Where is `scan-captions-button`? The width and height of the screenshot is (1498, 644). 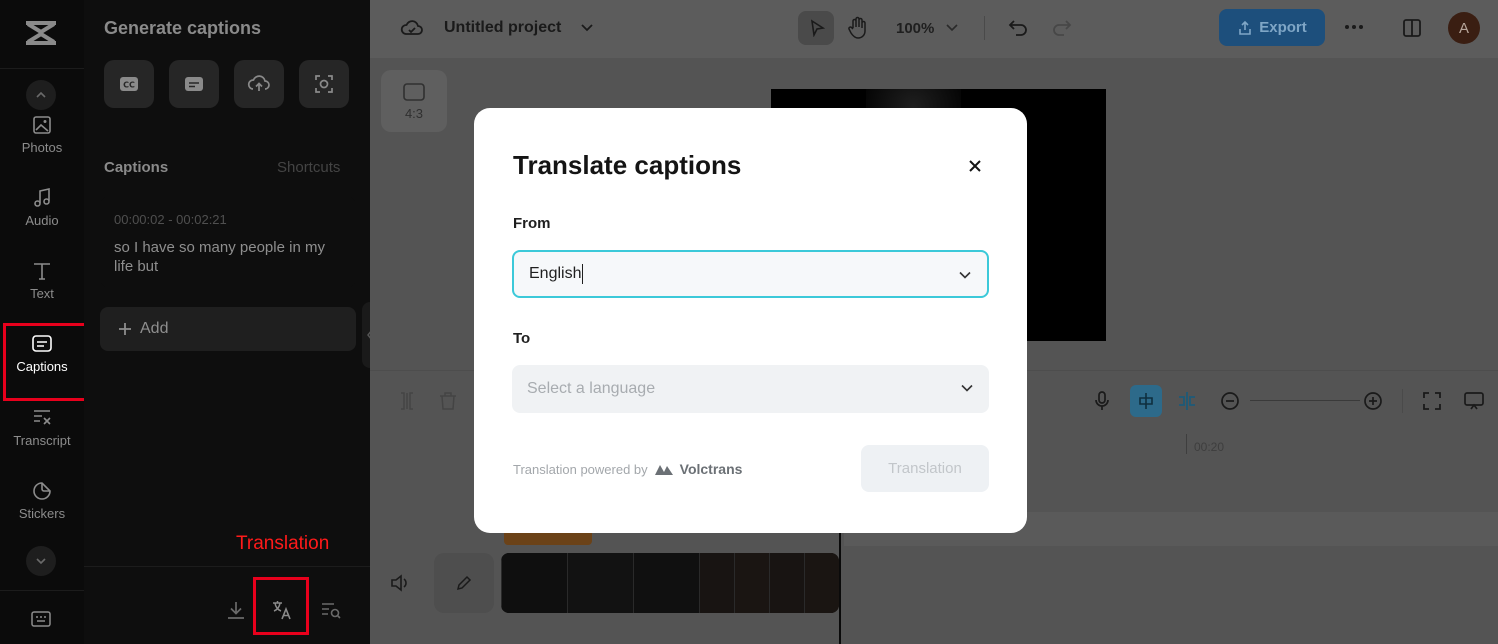
scan-captions-button is located at coordinates (324, 84).